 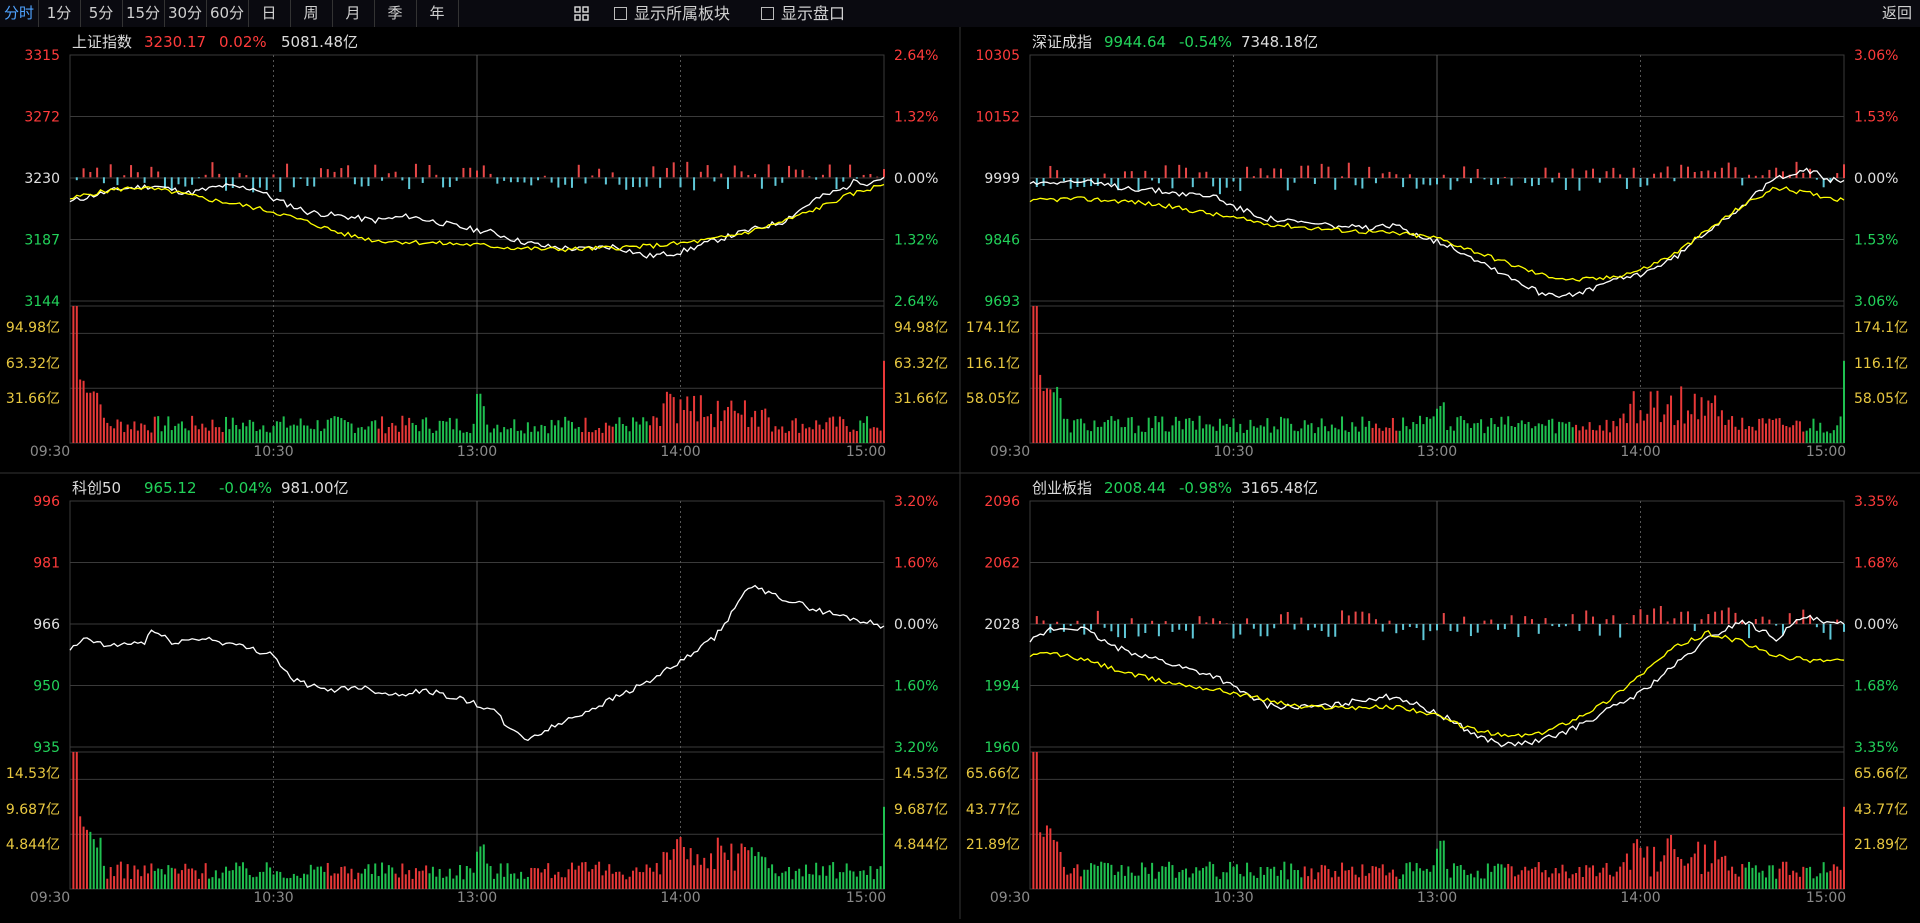 What do you see at coordinates (395, 13) in the screenshot?
I see `tab-period-9: 季` at bounding box center [395, 13].